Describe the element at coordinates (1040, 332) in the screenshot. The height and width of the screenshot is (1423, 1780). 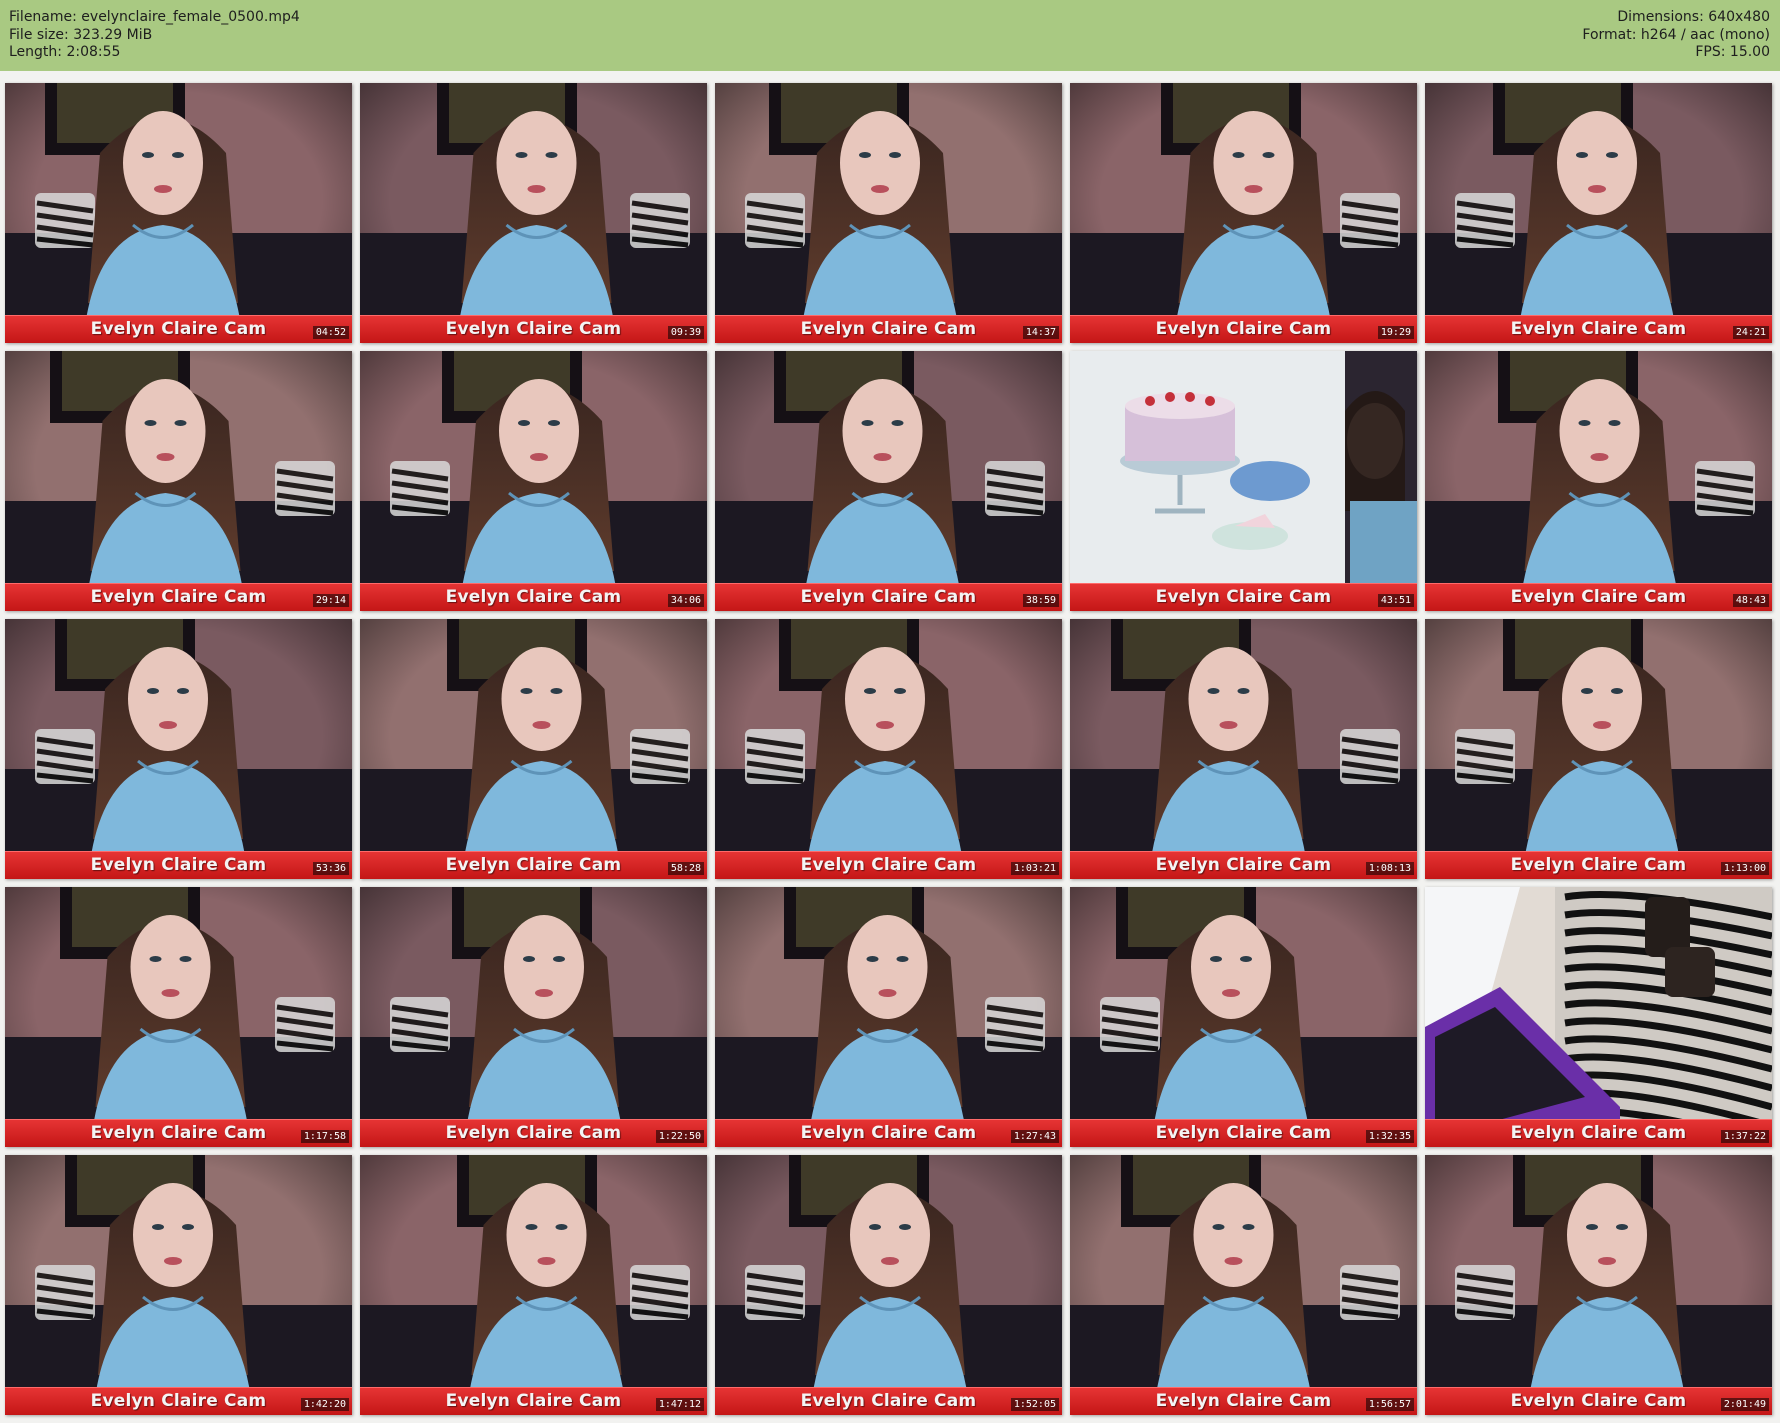
I see `thumbnail-timestamp: 14:37` at that location.